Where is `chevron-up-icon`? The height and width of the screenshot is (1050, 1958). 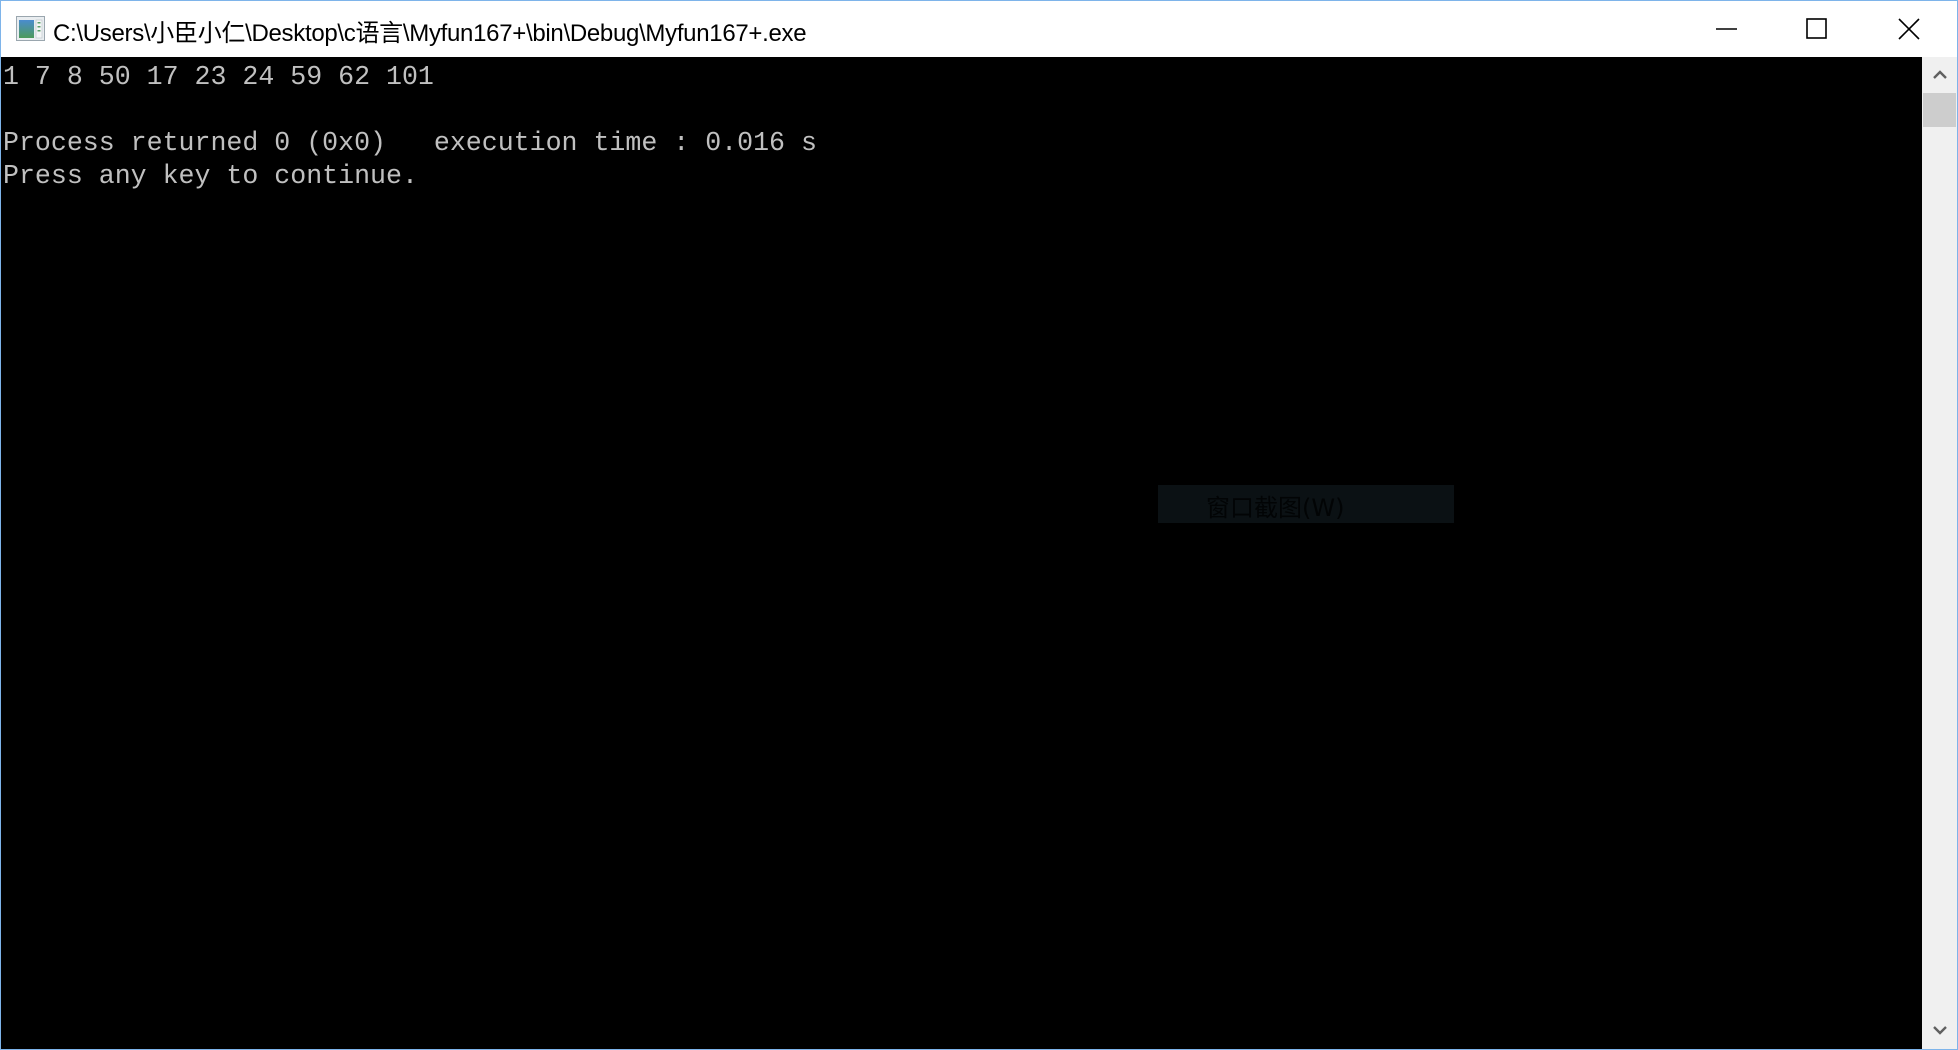 chevron-up-icon is located at coordinates (1939, 75).